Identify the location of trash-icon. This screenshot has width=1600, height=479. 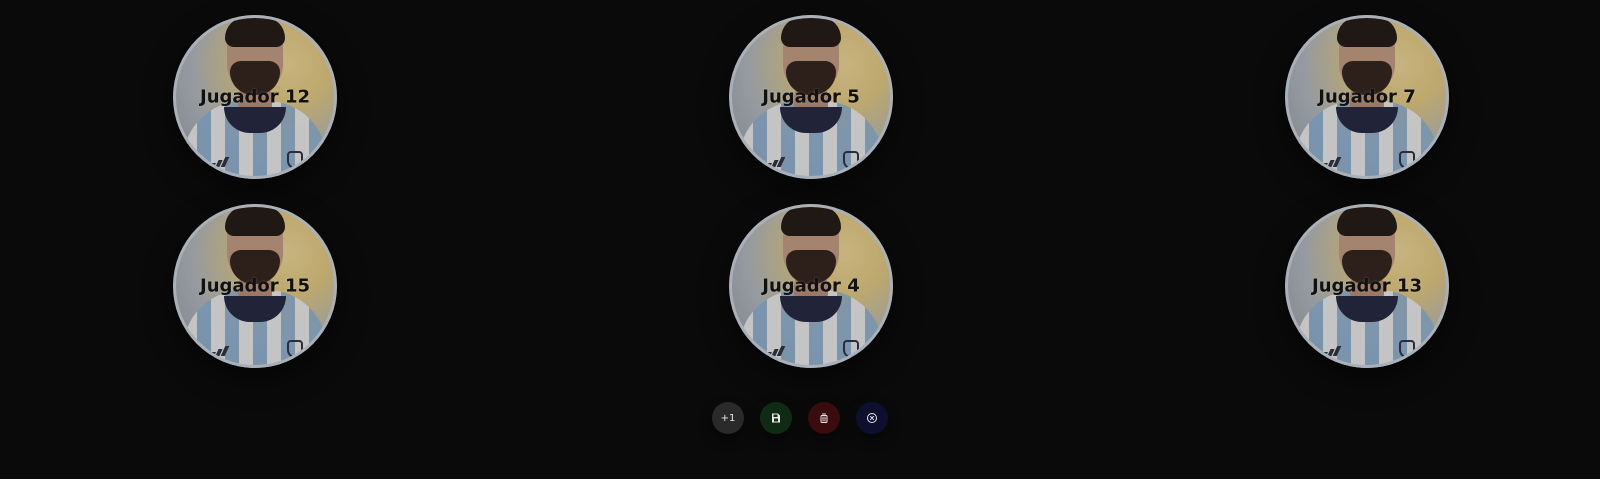
(824, 418).